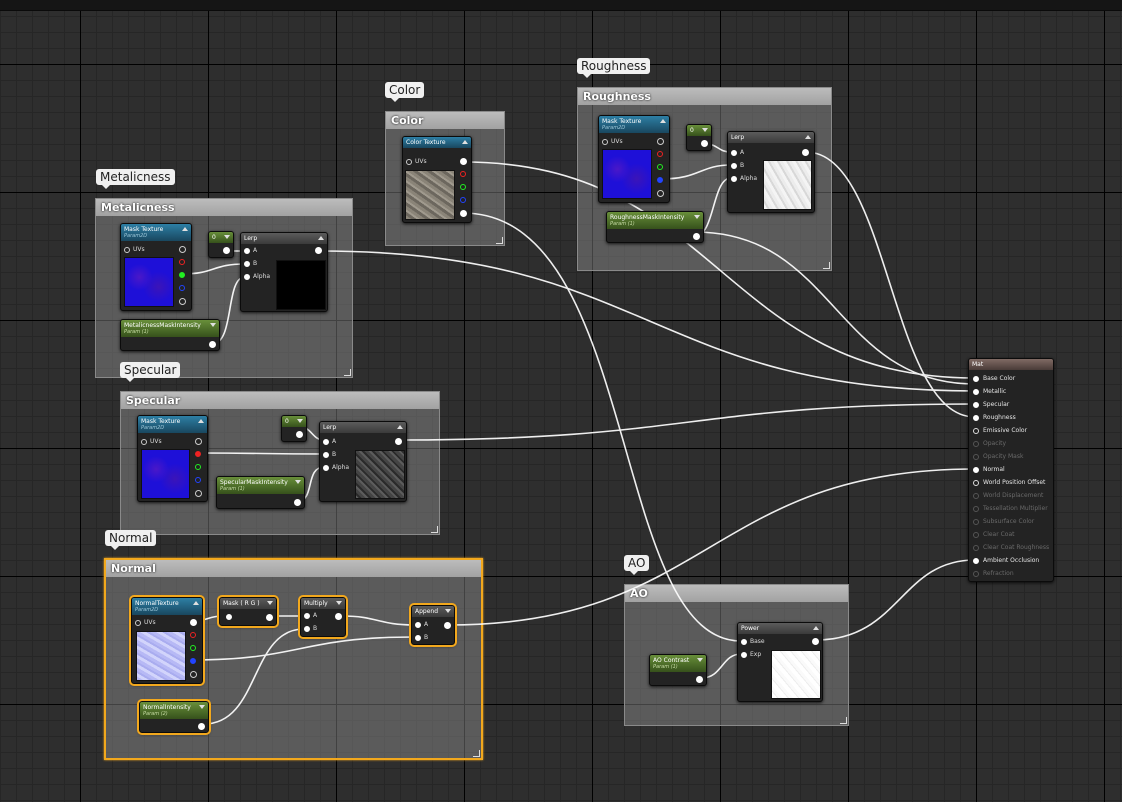 The image size is (1122, 802). Describe the element at coordinates (260, 492) in the screenshot. I see `node-spec-intensity: SpecularMaskIntensity Param (1)` at that location.